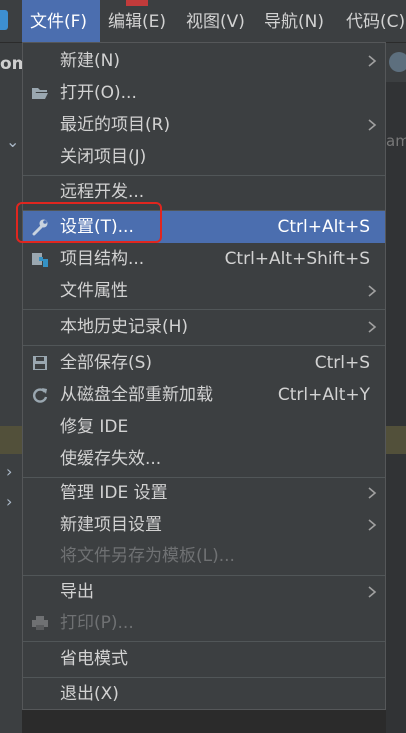  Describe the element at coordinates (372, 21) in the screenshot. I see `menu-code: 代码(C)` at that location.